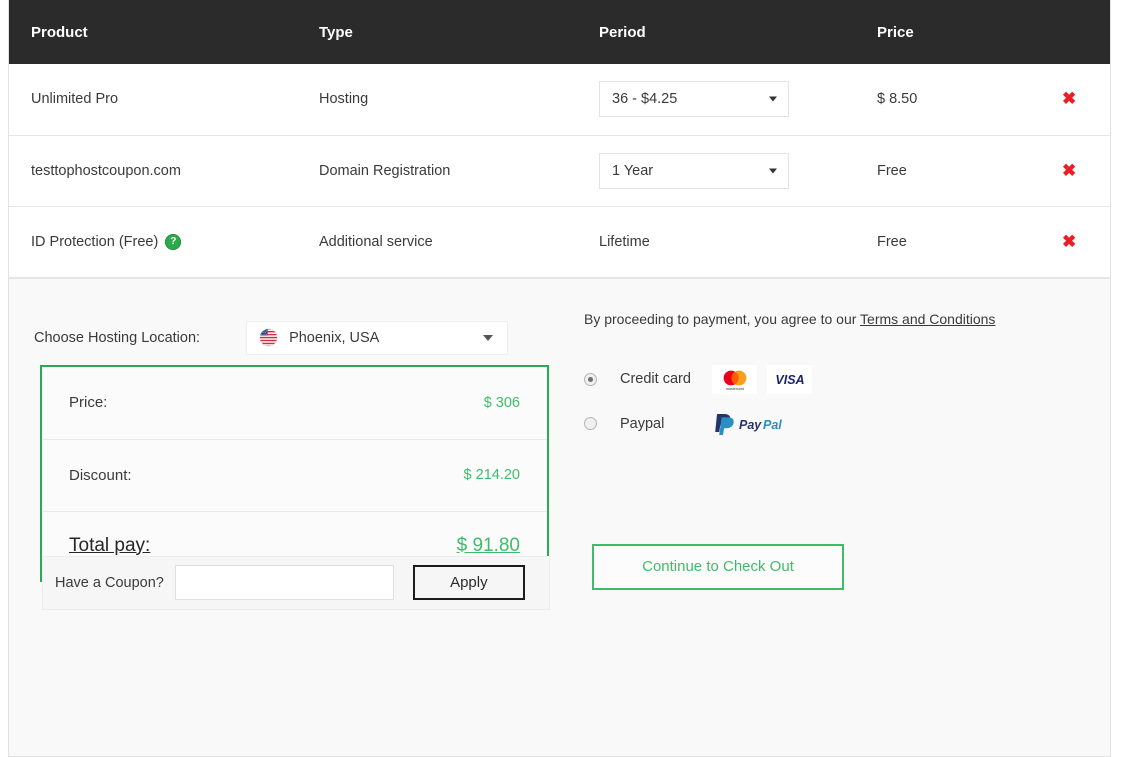 The width and height of the screenshot is (1123, 757). I want to click on cell-product: testtophostcoupon.com, so click(153, 171).